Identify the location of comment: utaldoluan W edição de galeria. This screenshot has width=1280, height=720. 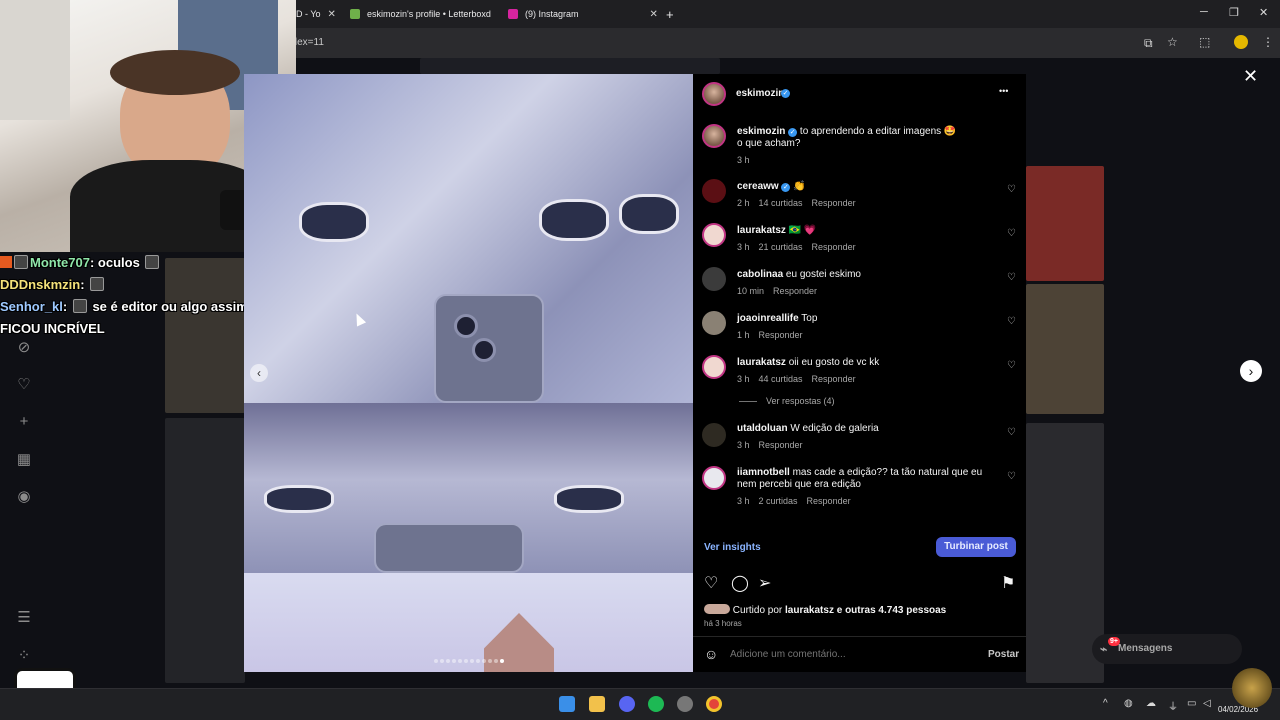
(808, 428).